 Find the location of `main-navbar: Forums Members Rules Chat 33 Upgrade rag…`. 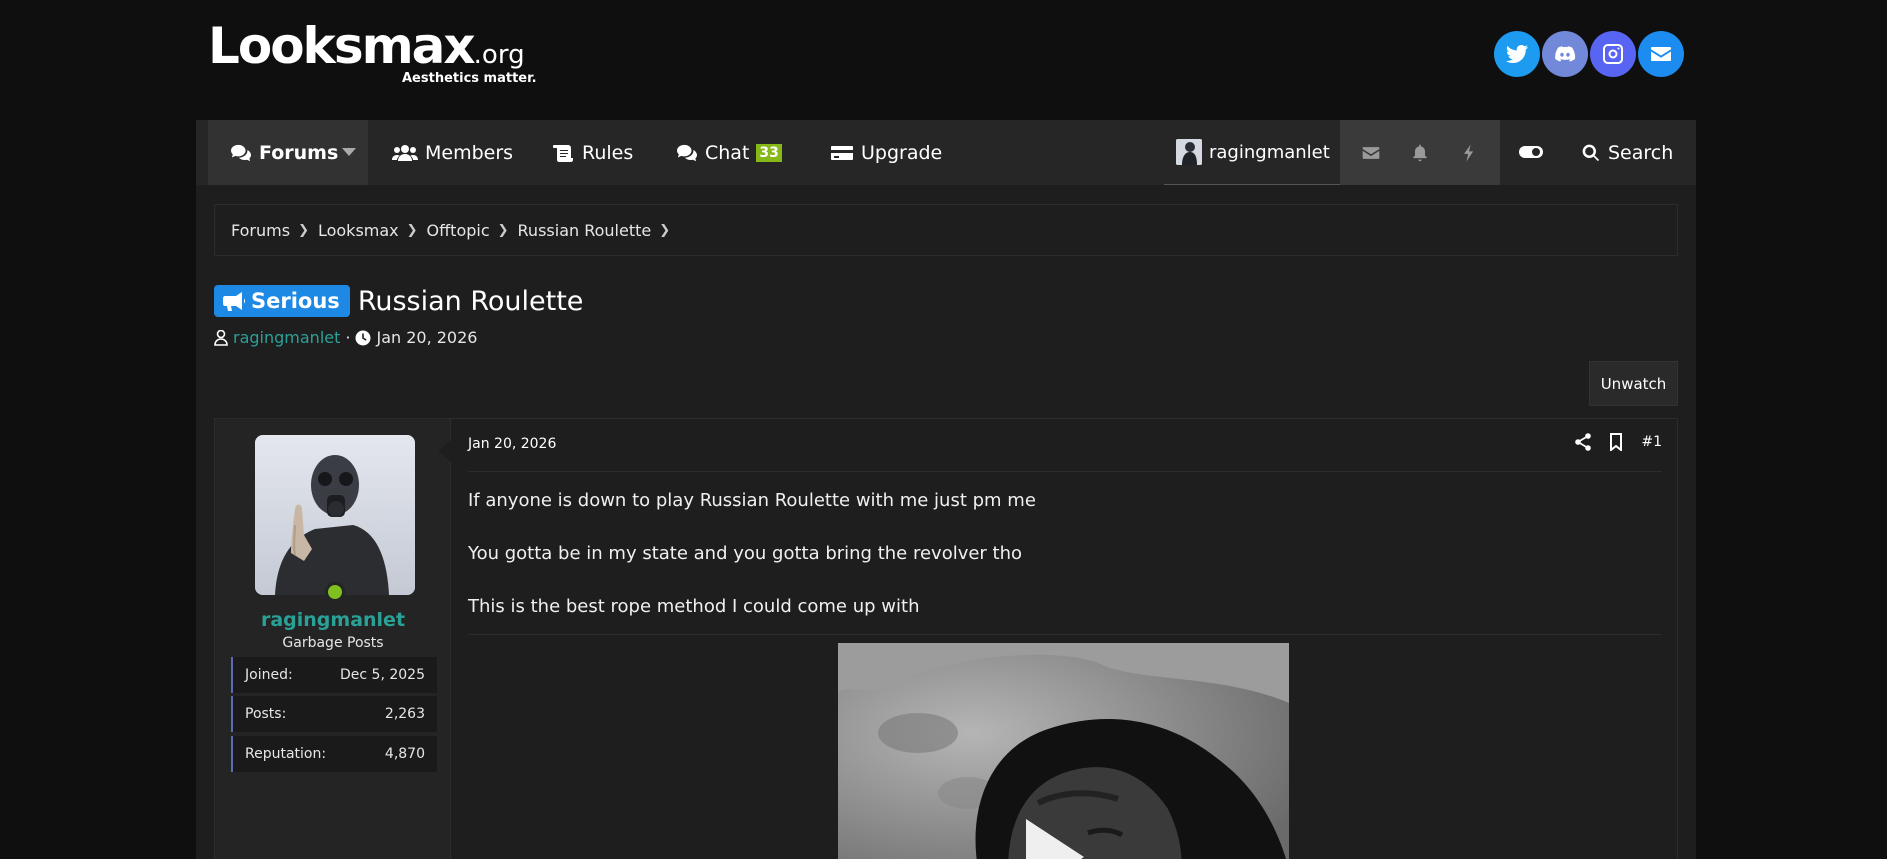

main-navbar: Forums Members Rules Chat 33 Upgrade rag… is located at coordinates (946, 152).